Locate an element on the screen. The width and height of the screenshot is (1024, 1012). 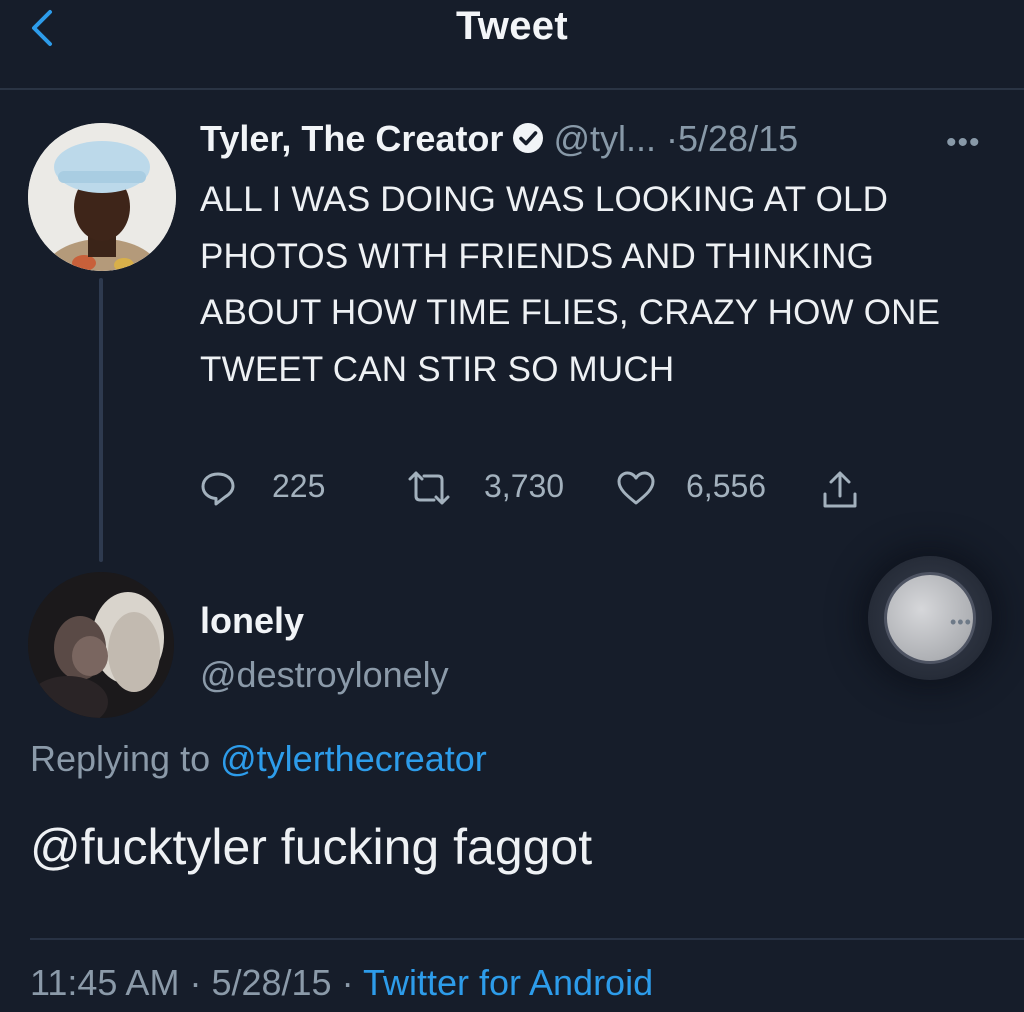
heart-icon is located at coordinates (636, 488).